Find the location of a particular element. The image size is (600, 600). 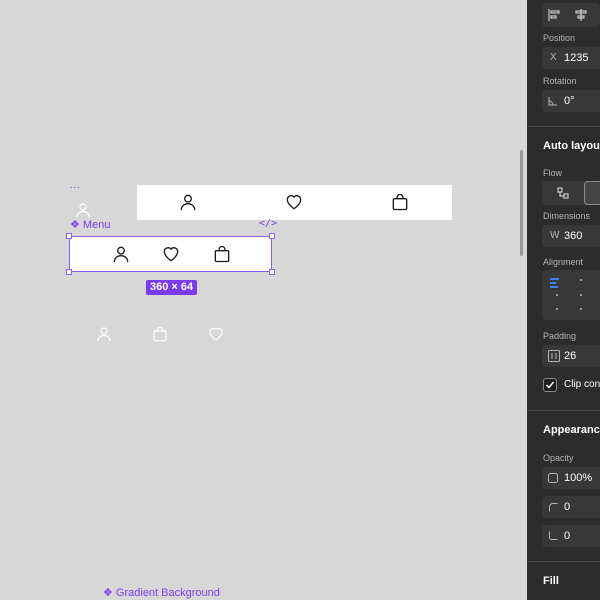

x-position-input: X 1235 is located at coordinates (571, 58).